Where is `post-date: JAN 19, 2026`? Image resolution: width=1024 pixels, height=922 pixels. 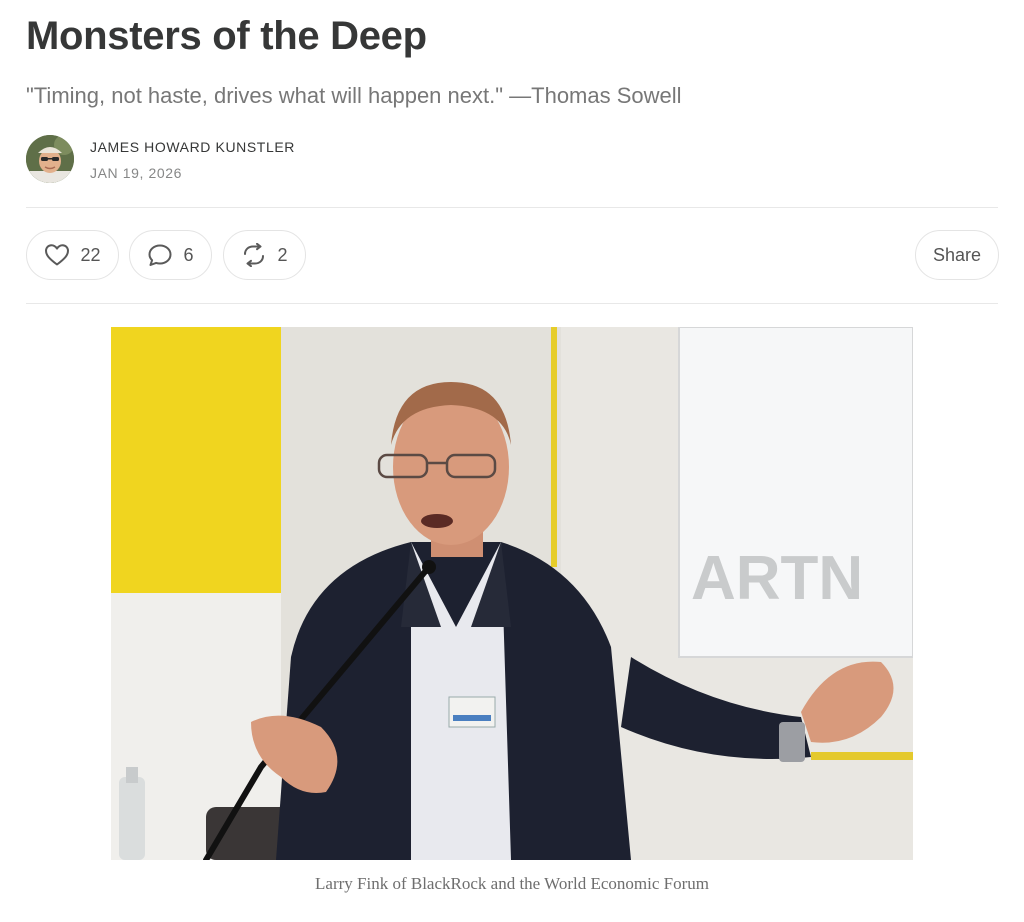 post-date: JAN 19, 2026 is located at coordinates (136, 173).